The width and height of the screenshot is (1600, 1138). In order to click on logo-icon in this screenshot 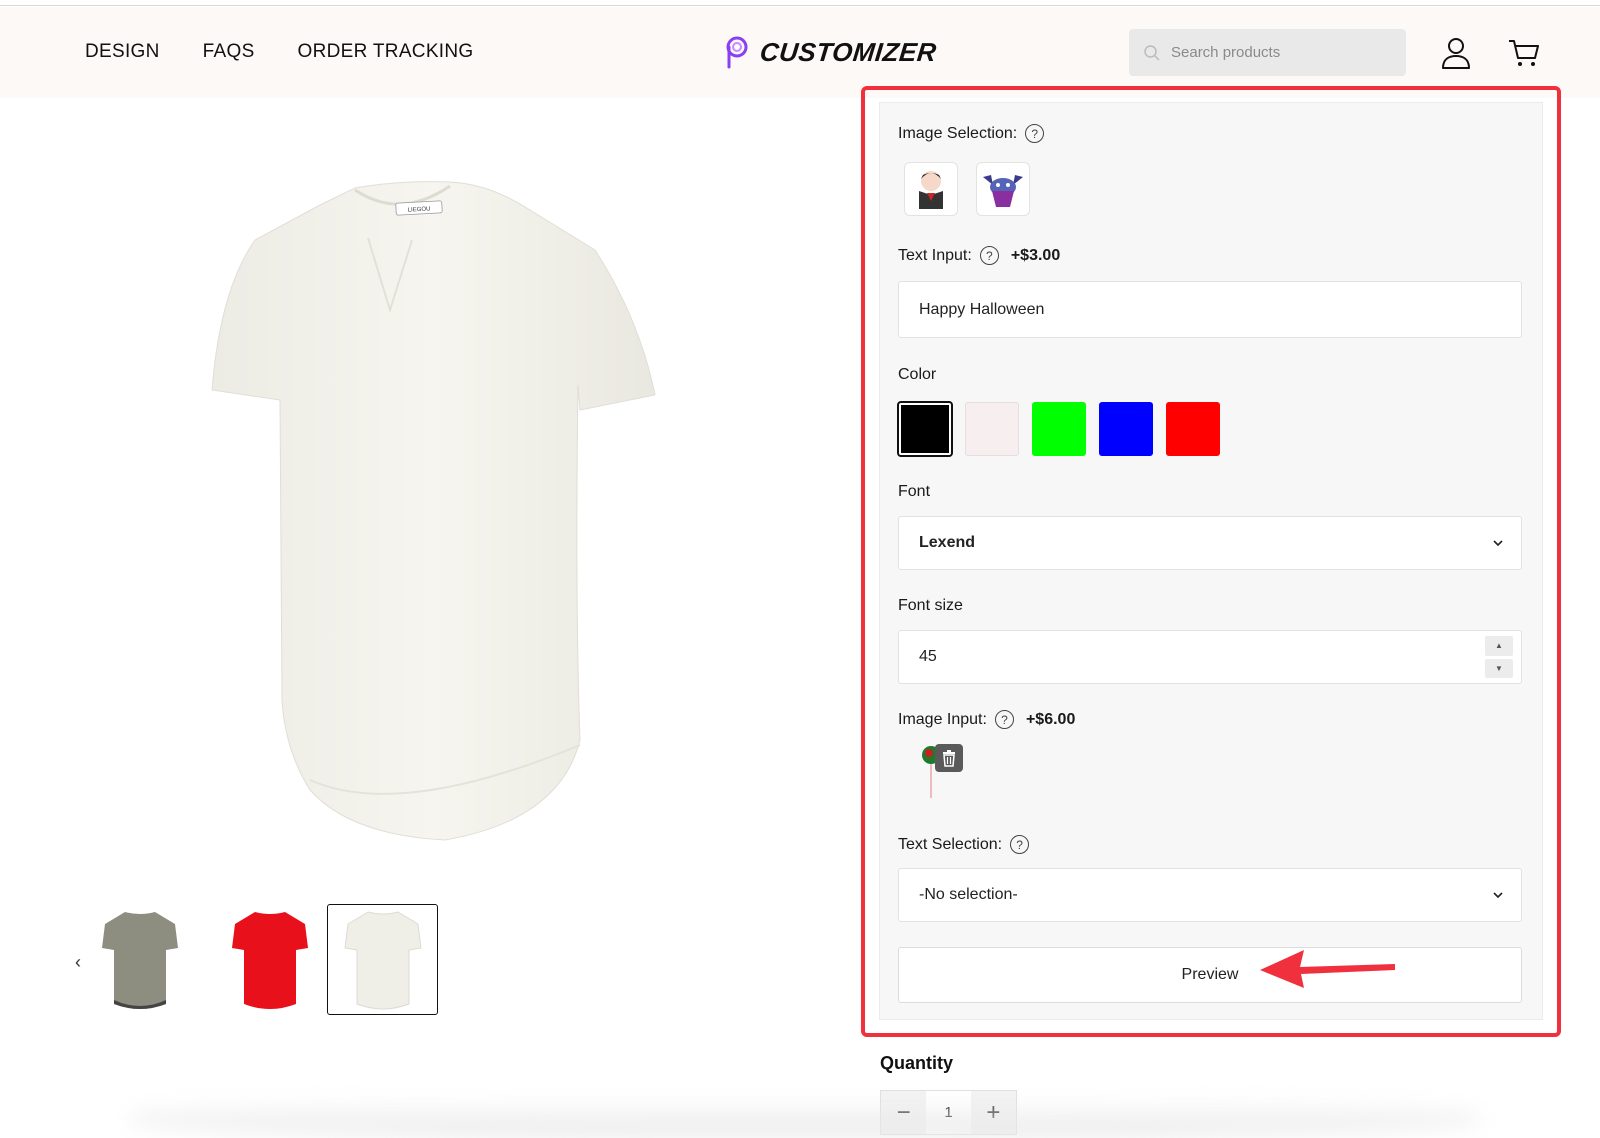, I will do `click(737, 52)`.